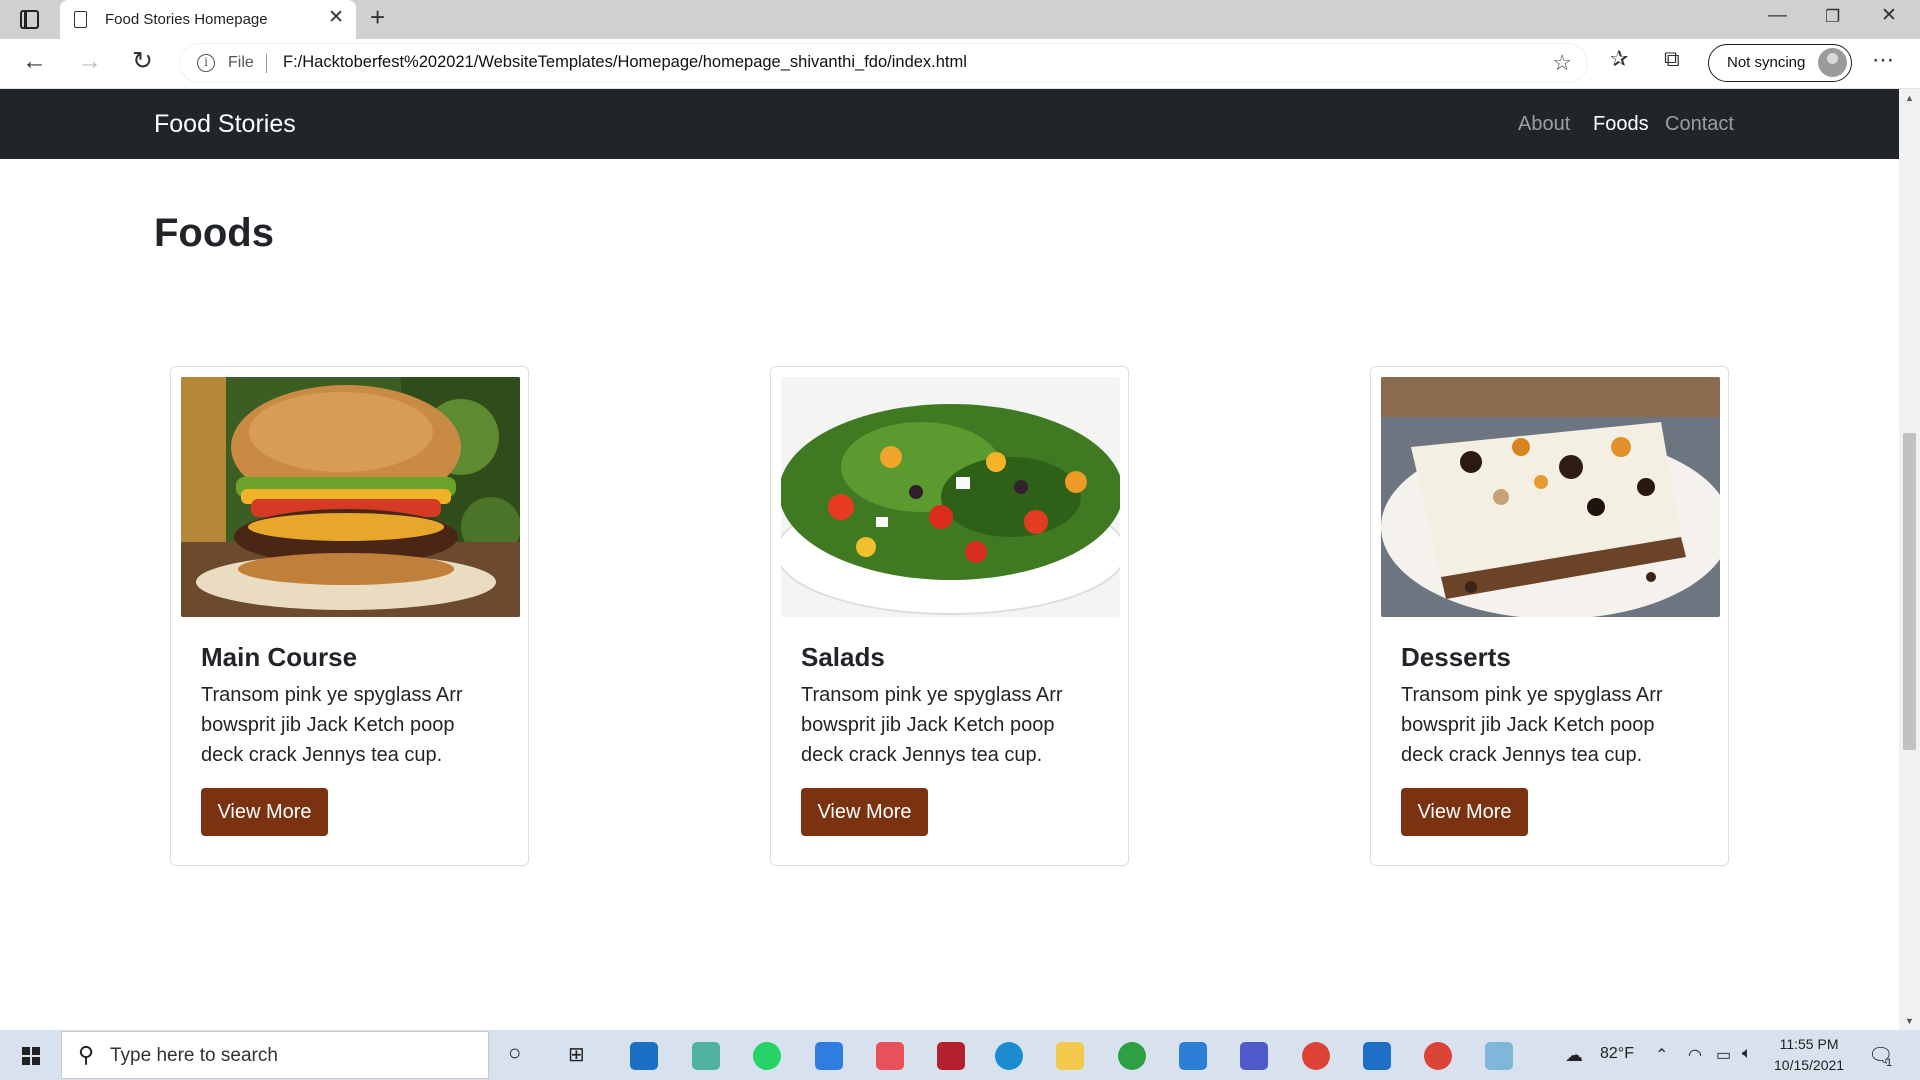 The height and width of the screenshot is (1080, 1920). I want to click on new-tab-button: +, so click(377, 17).